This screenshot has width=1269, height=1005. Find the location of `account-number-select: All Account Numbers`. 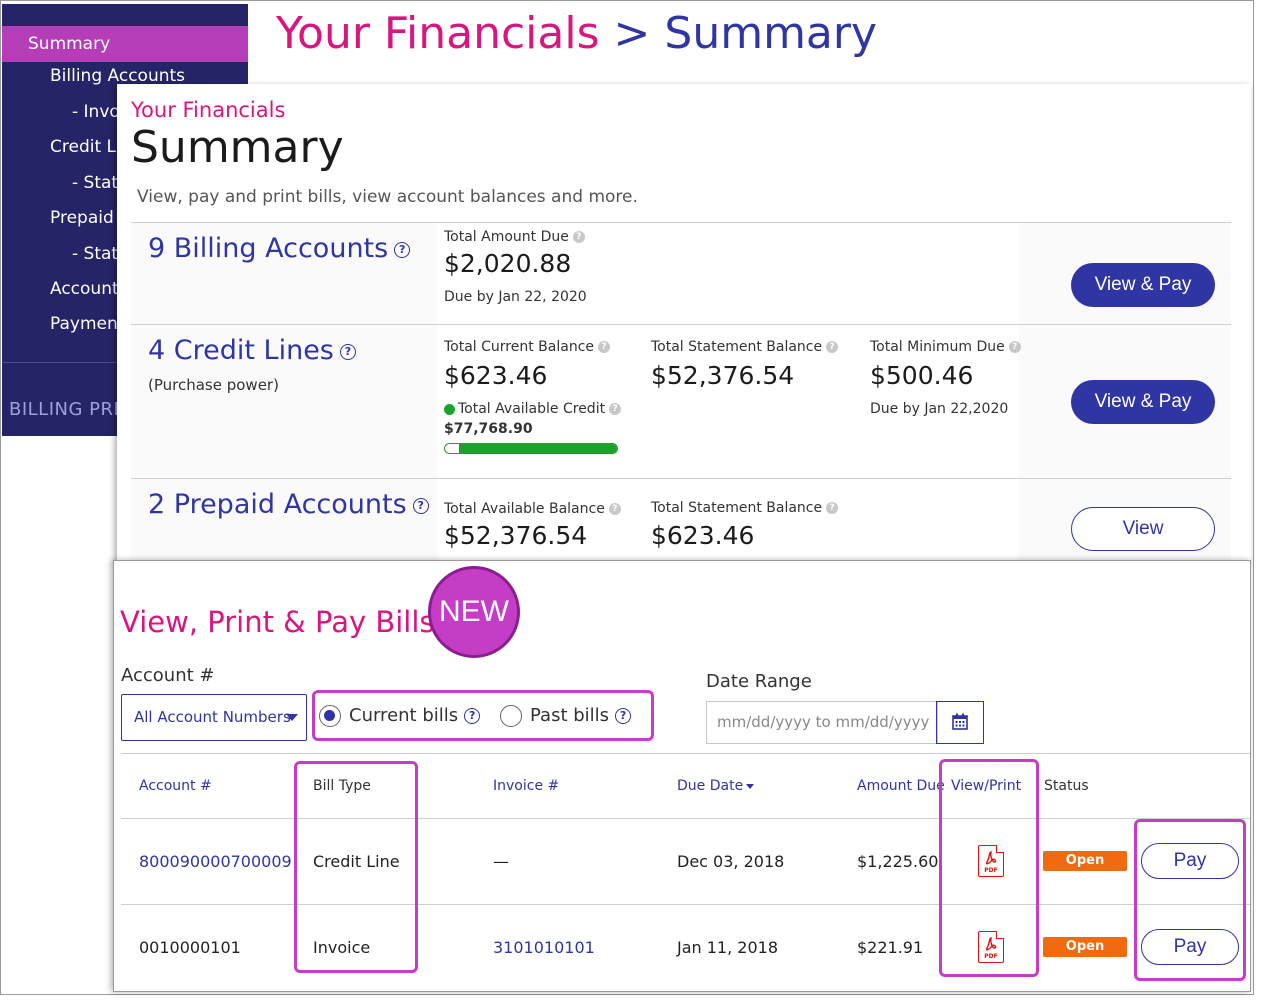

account-number-select: All Account Numbers is located at coordinates (214, 717).